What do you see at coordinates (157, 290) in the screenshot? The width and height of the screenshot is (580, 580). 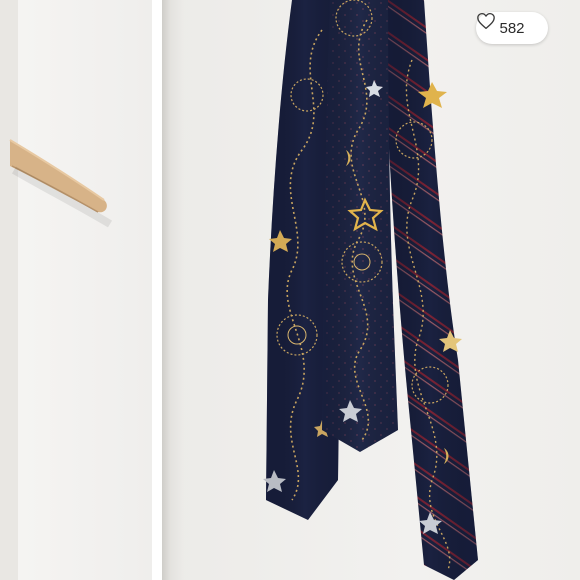 I see `panel-divider` at bounding box center [157, 290].